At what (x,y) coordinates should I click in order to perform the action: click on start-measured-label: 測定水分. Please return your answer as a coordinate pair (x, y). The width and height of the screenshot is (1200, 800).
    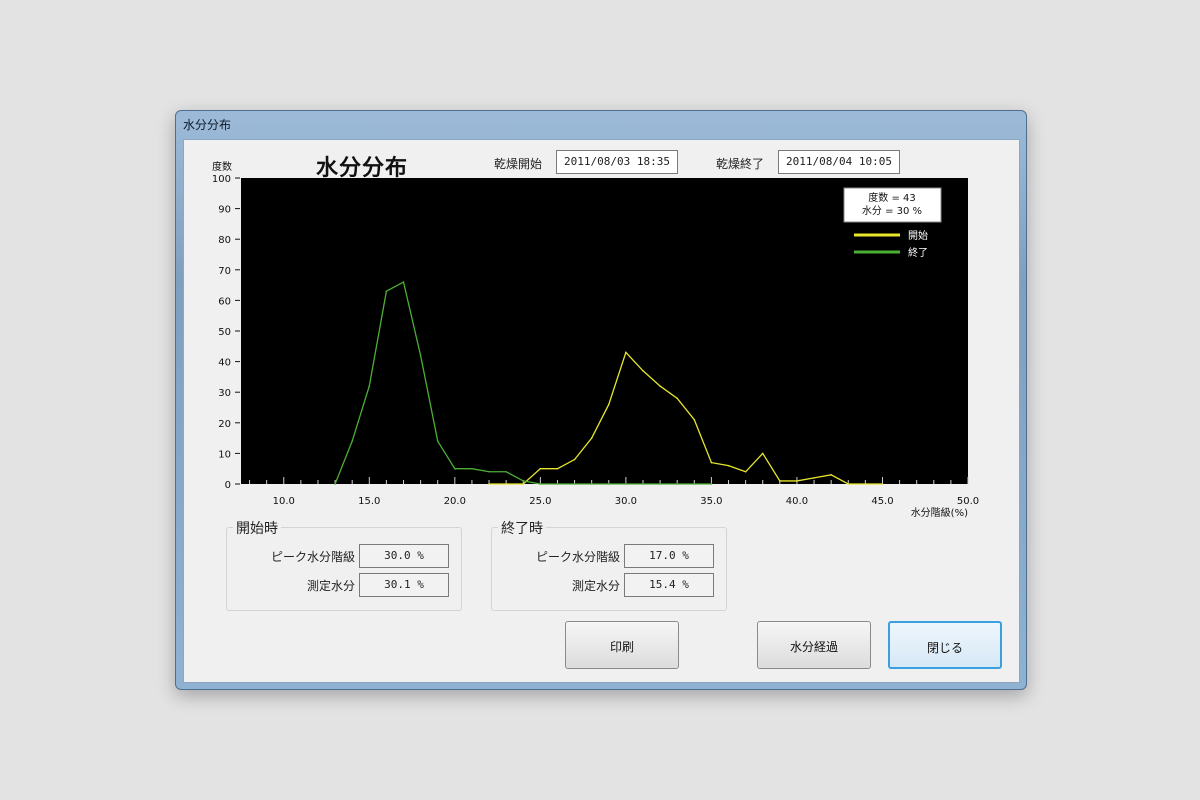
    Looking at the image, I should click on (330, 586).